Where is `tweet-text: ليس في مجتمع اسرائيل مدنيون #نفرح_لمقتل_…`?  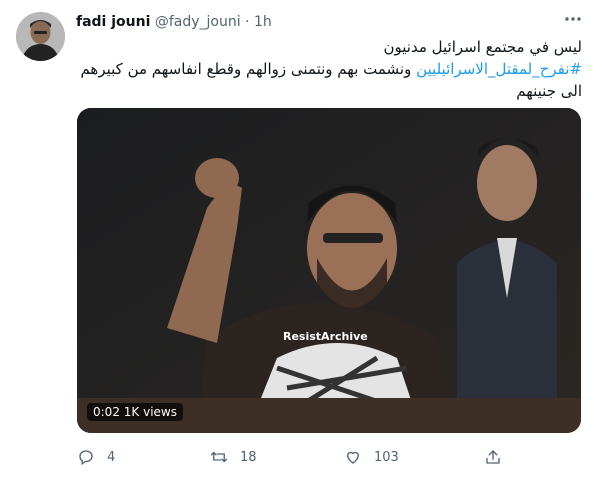
tweet-text: ليس في مجتمع اسرائيل مدنيون #نفرح_لمقتل_… is located at coordinates (329, 69).